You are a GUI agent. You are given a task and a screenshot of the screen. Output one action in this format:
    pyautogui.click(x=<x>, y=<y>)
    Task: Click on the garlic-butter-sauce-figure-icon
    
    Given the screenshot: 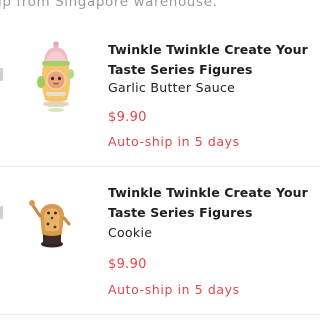 What is the action you would take?
    pyautogui.click(x=55, y=76)
    